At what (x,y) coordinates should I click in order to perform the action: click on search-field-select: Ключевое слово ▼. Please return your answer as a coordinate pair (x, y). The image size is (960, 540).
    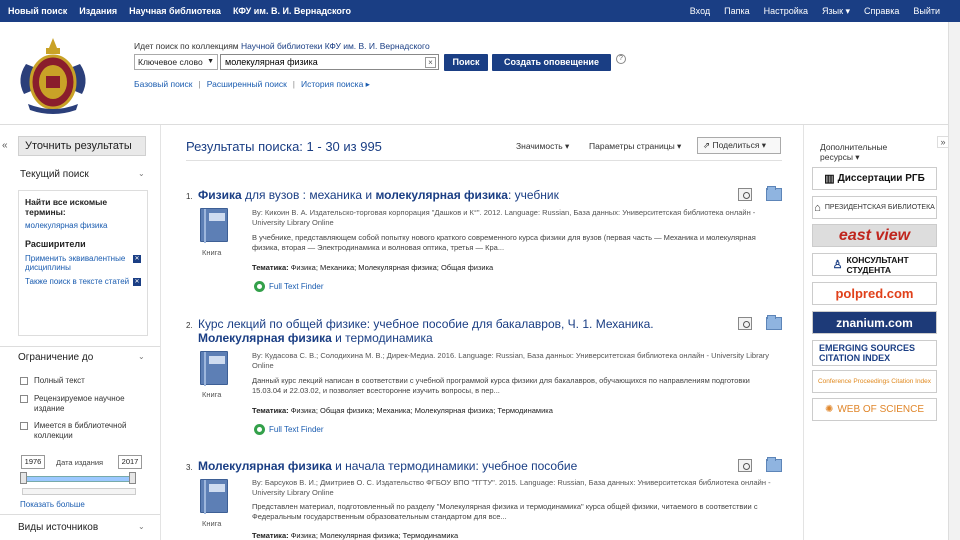
    Looking at the image, I should click on (176, 62).